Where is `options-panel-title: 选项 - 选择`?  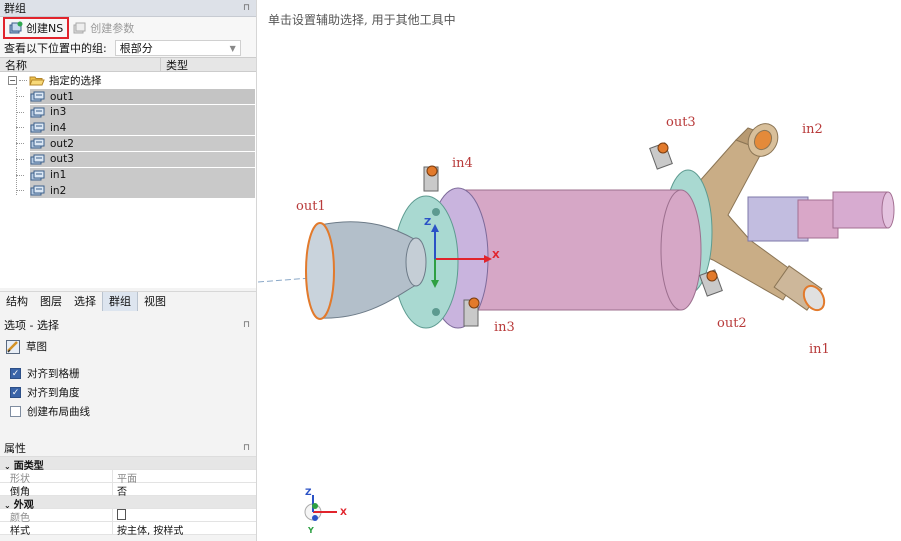 options-panel-title: 选项 - 选择 is located at coordinates (31, 325).